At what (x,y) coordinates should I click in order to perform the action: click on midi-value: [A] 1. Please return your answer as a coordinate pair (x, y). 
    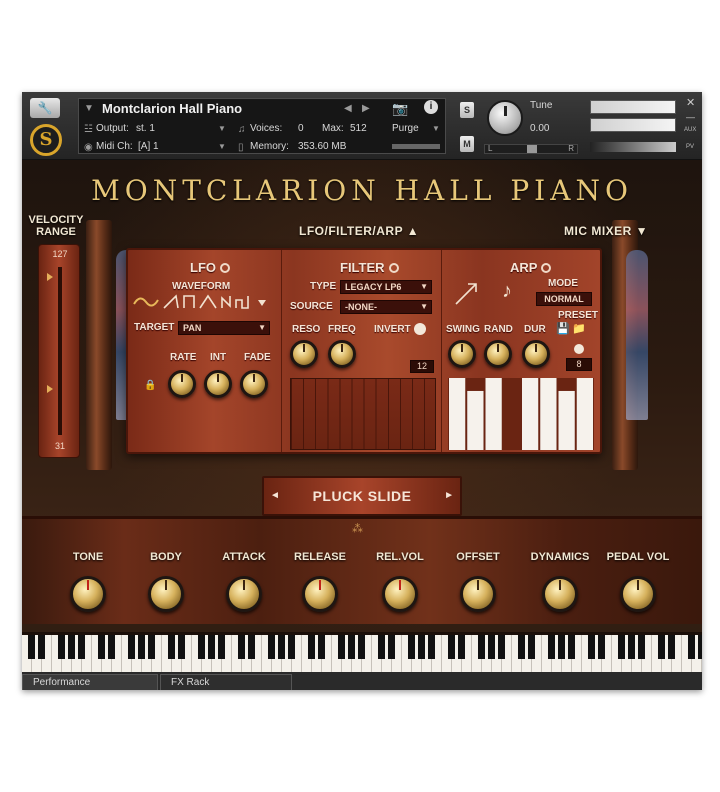
    Looking at the image, I should click on (148, 146).